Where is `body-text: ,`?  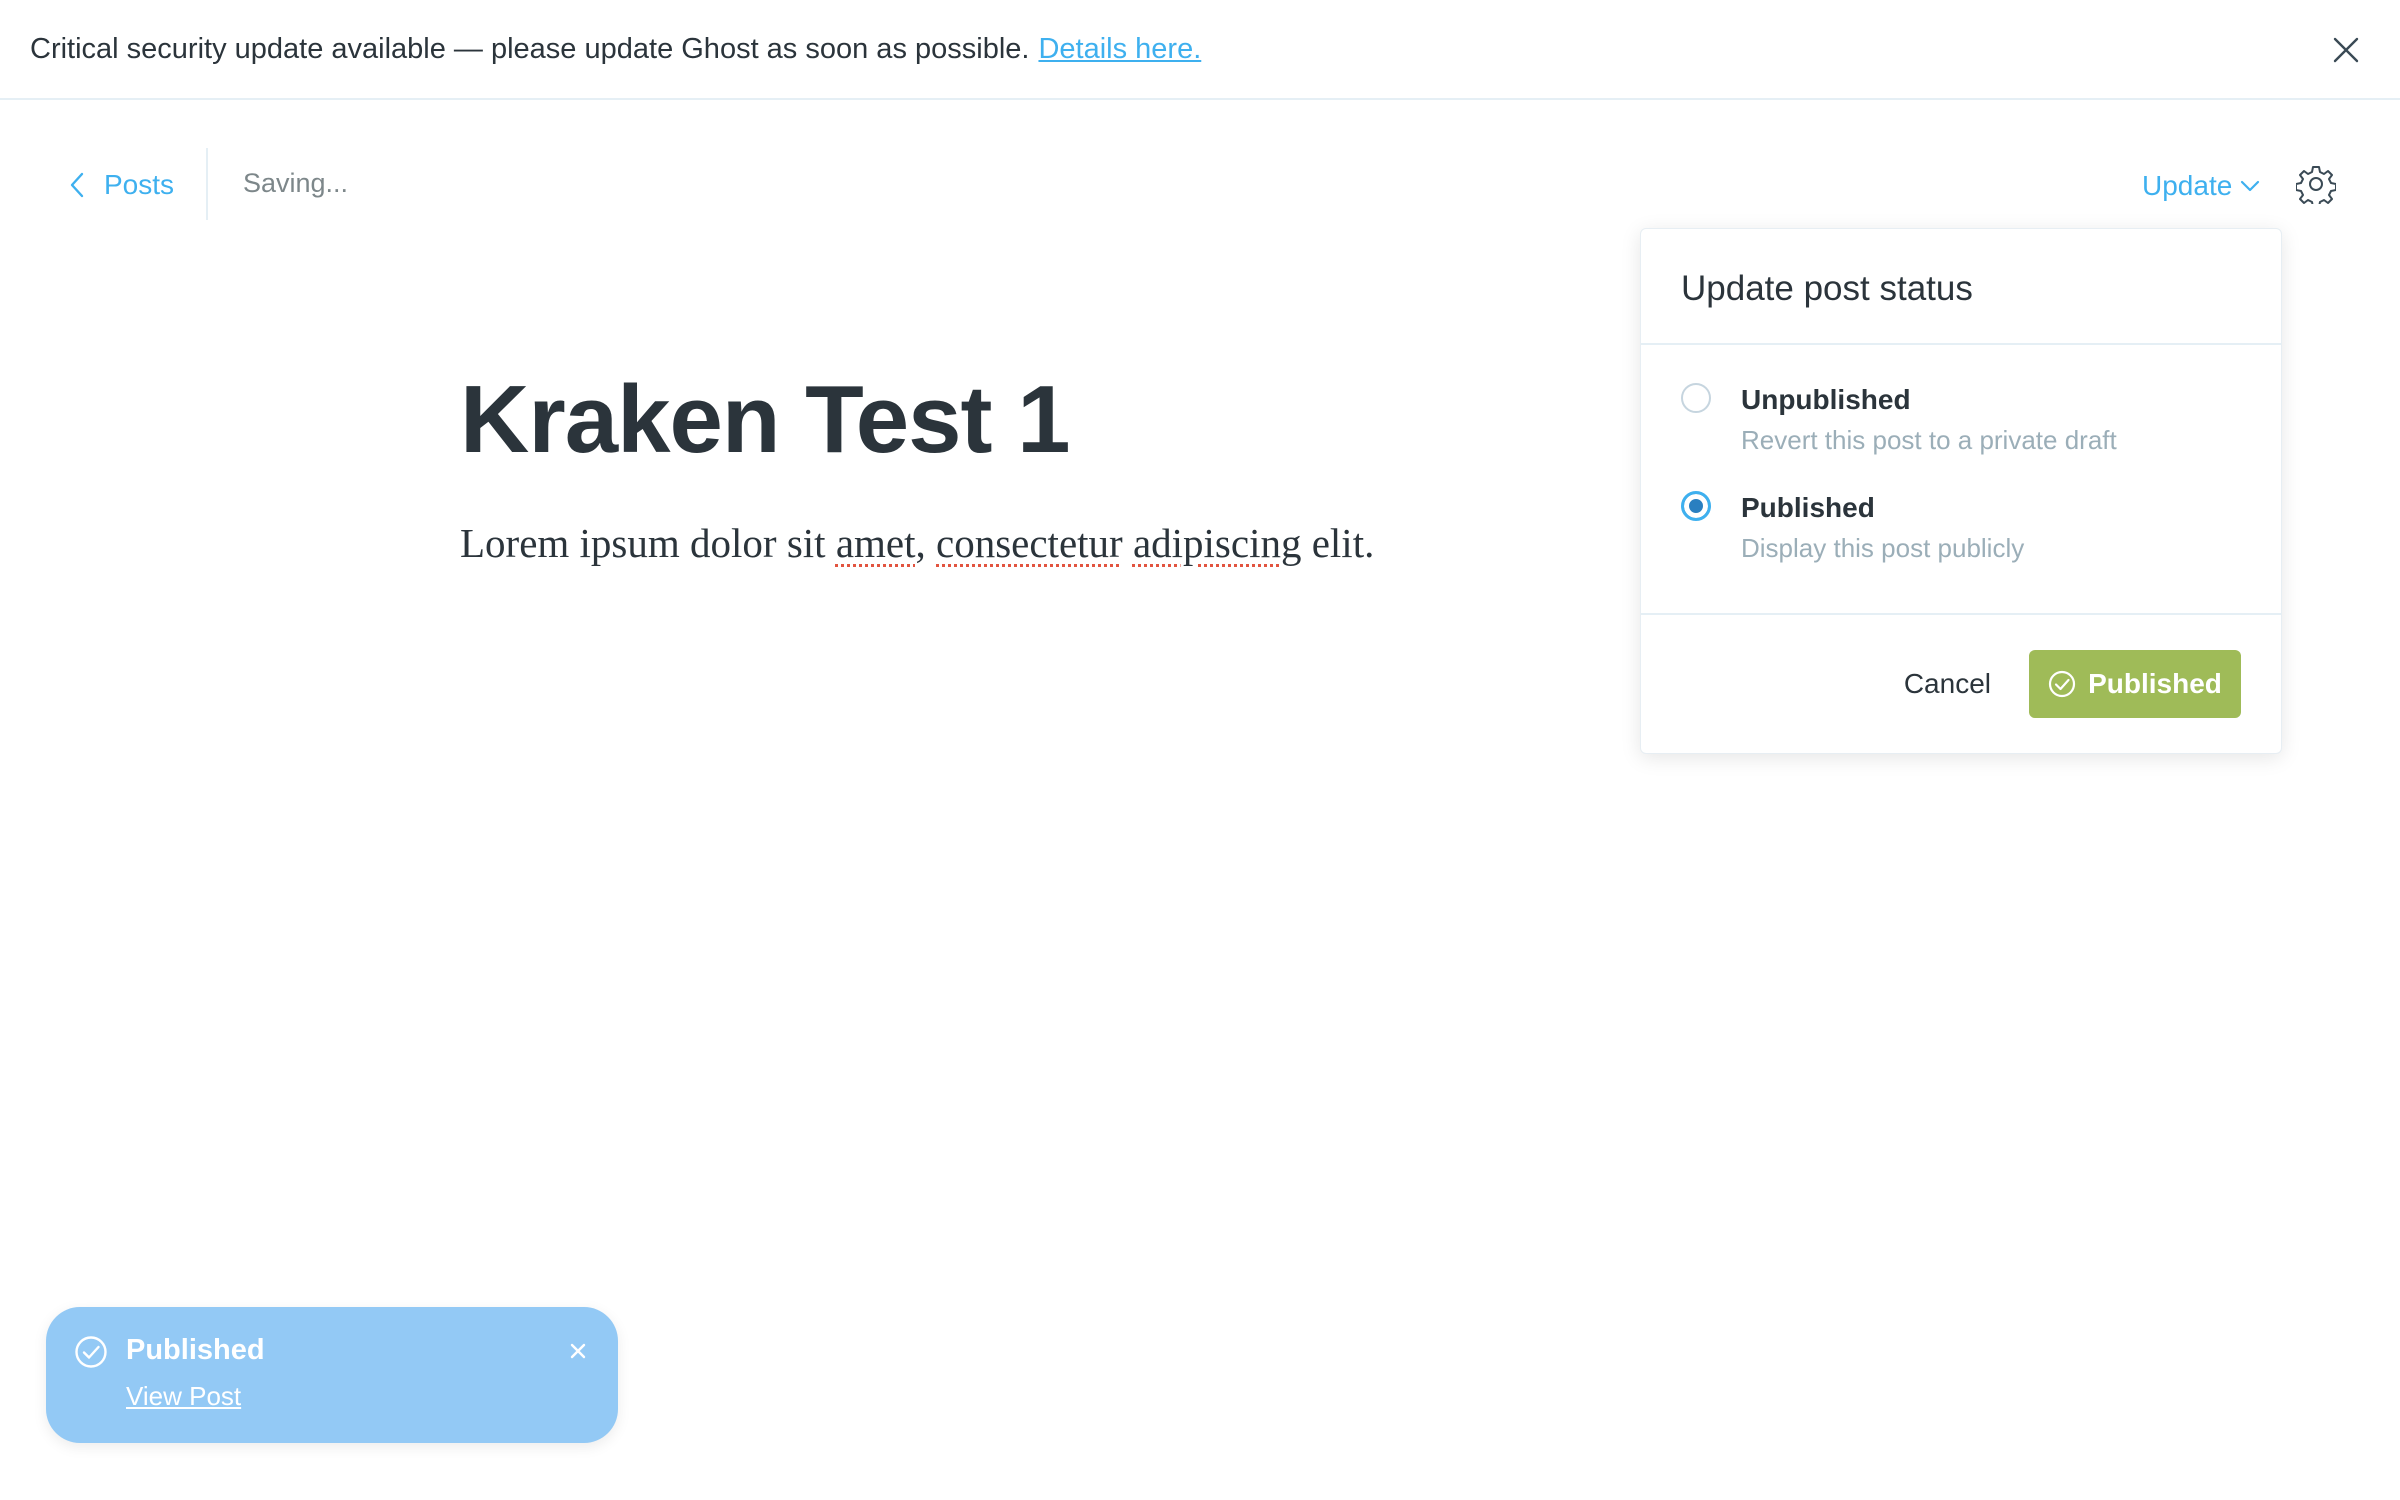 body-text: , is located at coordinates (925, 543).